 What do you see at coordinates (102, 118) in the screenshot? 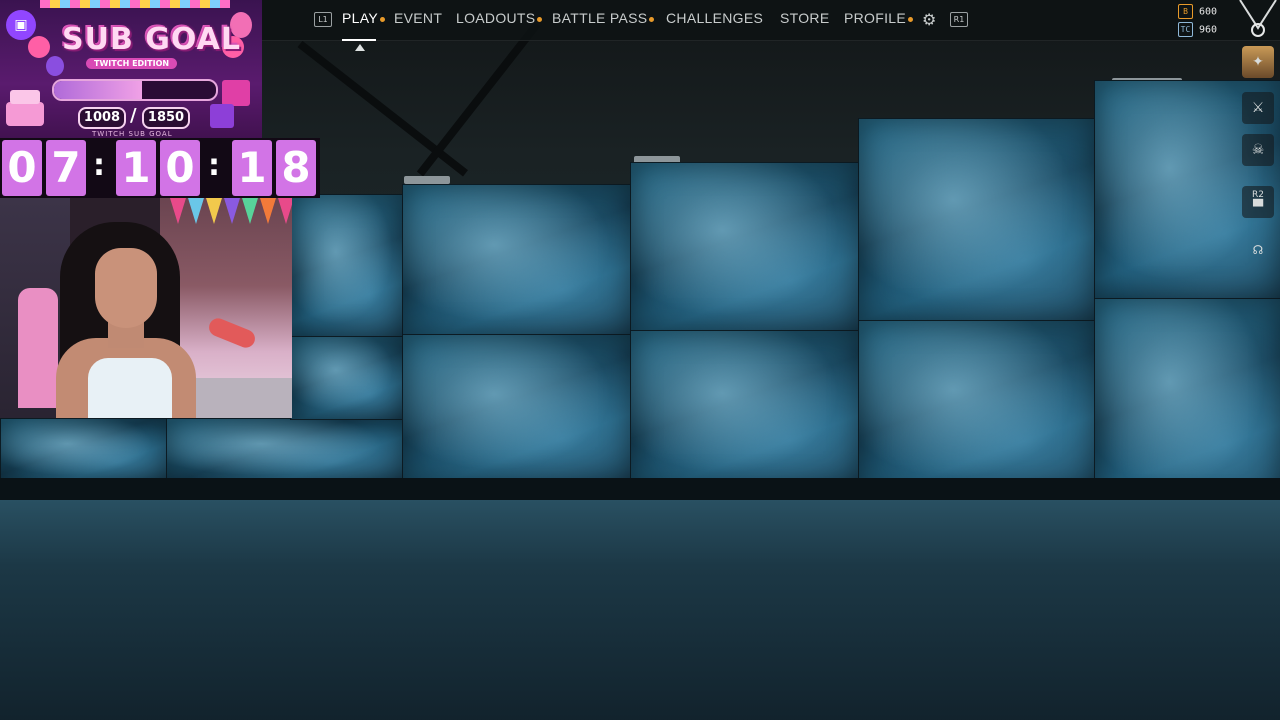
I see `goal-current-count: 1008` at bounding box center [102, 118].